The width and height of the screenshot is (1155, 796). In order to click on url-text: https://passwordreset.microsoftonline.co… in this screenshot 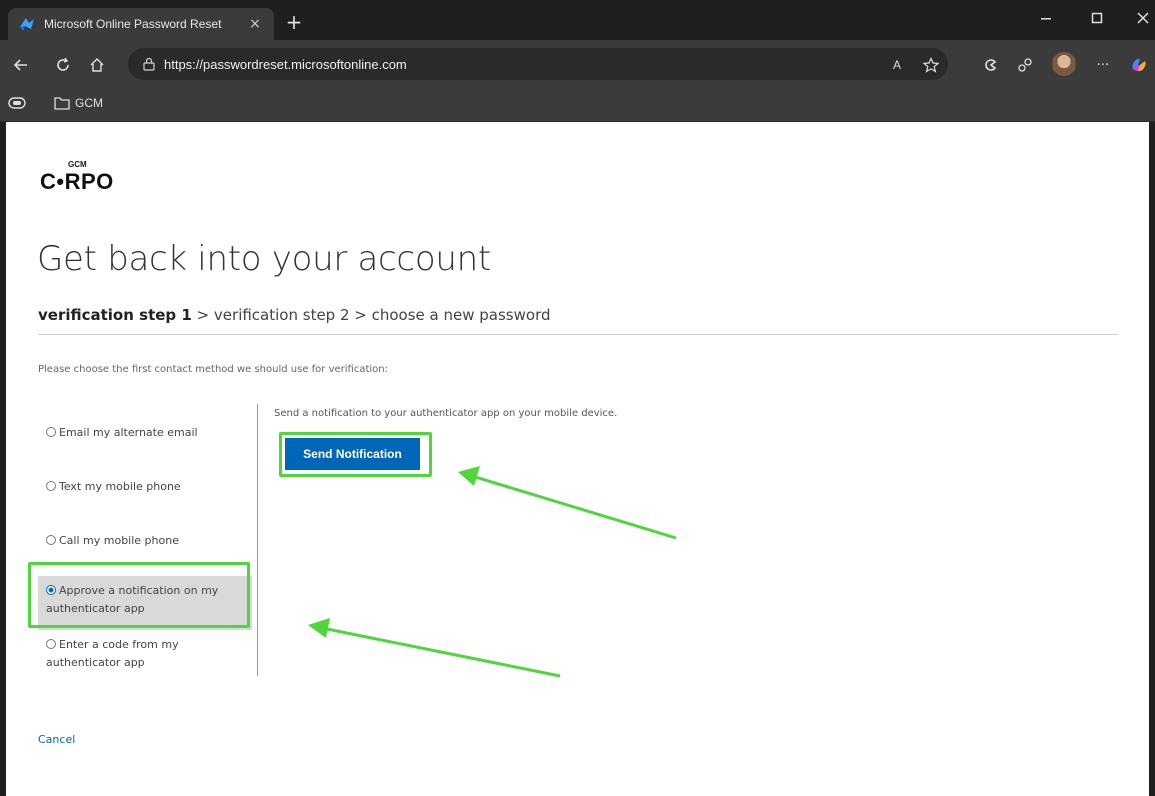, I will do `click(285, 64)`.